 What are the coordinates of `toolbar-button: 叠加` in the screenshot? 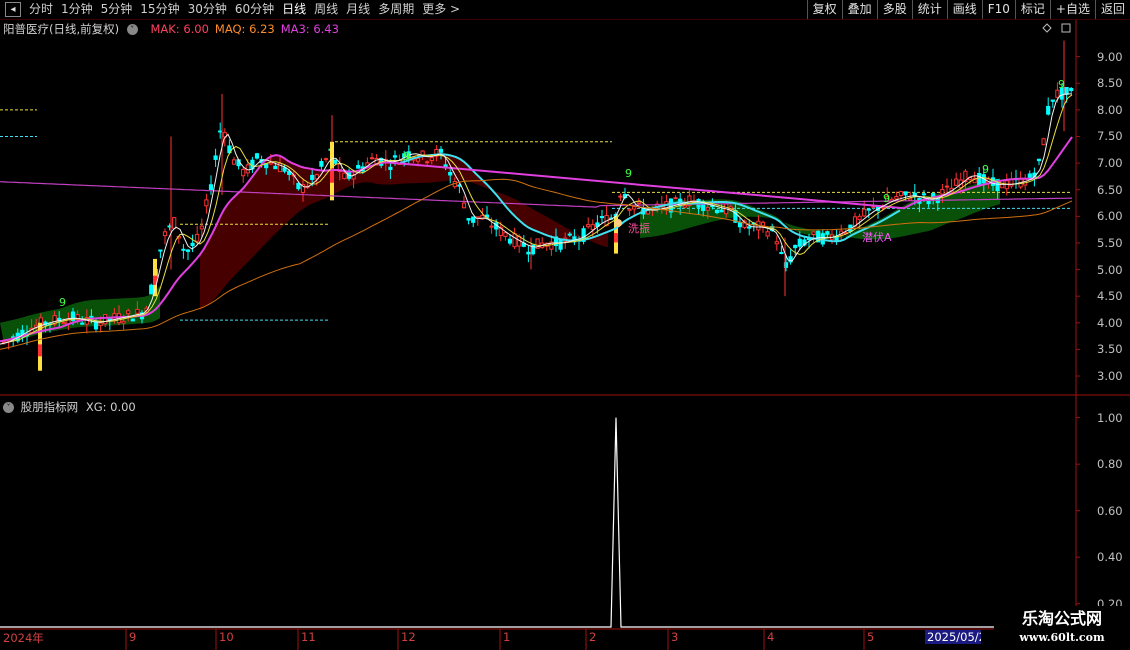 It's located at (859, 9).